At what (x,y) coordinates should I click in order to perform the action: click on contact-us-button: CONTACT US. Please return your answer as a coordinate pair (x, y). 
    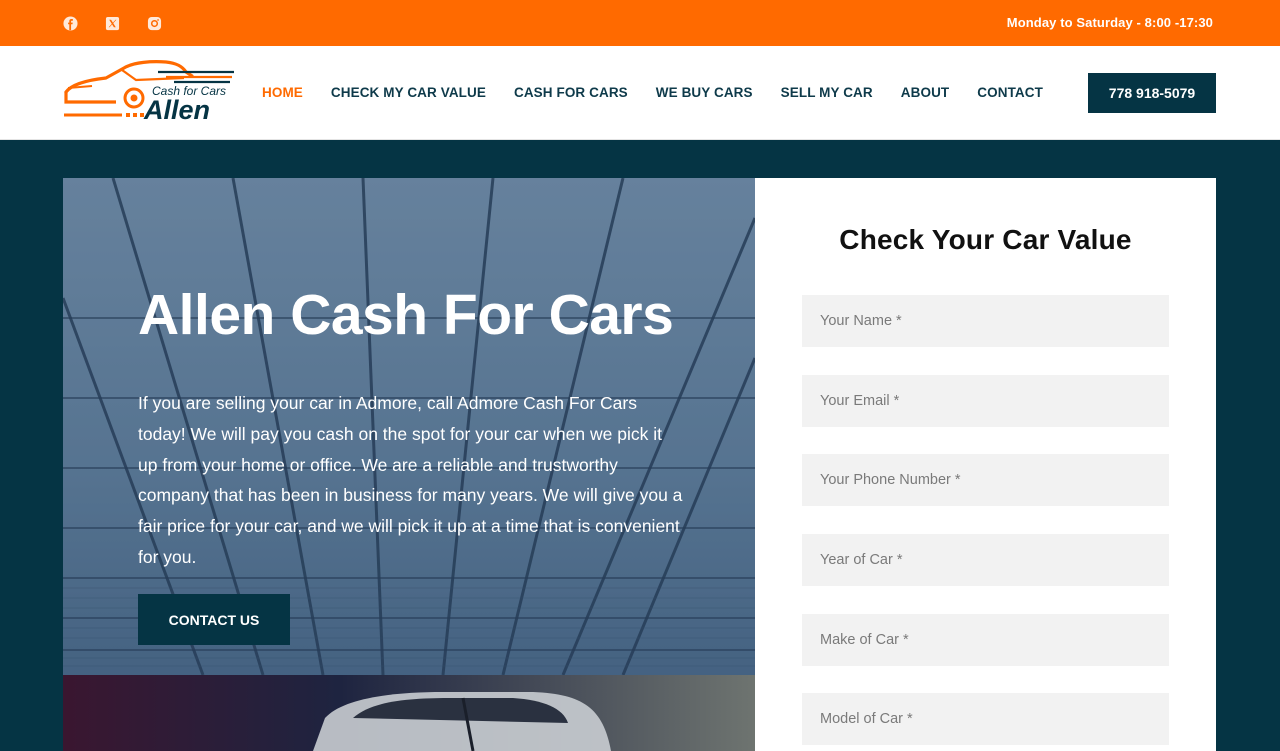
    Looking at the image, I should click on (214, 619).